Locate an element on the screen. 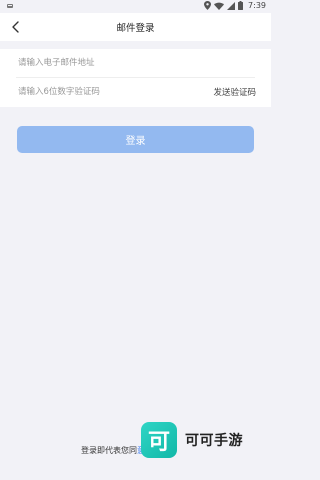 This screenshot has height=480, width=320. email-row is located at coordinates (135, 63).